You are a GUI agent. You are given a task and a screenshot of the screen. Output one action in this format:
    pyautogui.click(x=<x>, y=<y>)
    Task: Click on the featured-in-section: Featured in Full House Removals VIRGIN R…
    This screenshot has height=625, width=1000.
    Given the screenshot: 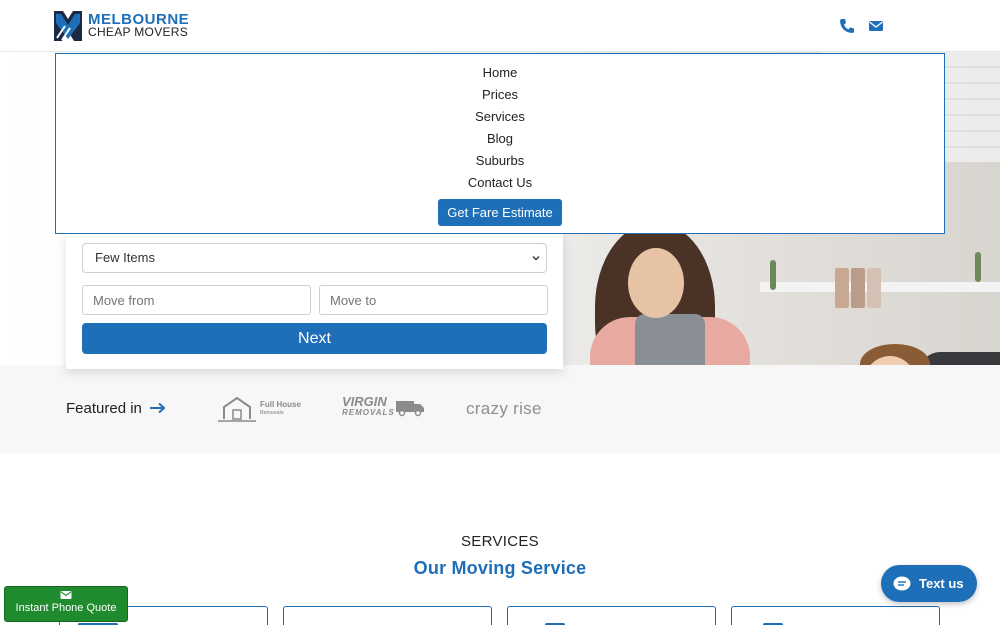 What is the action you would take?
    pyautogui.click(x=500, y=409)
    